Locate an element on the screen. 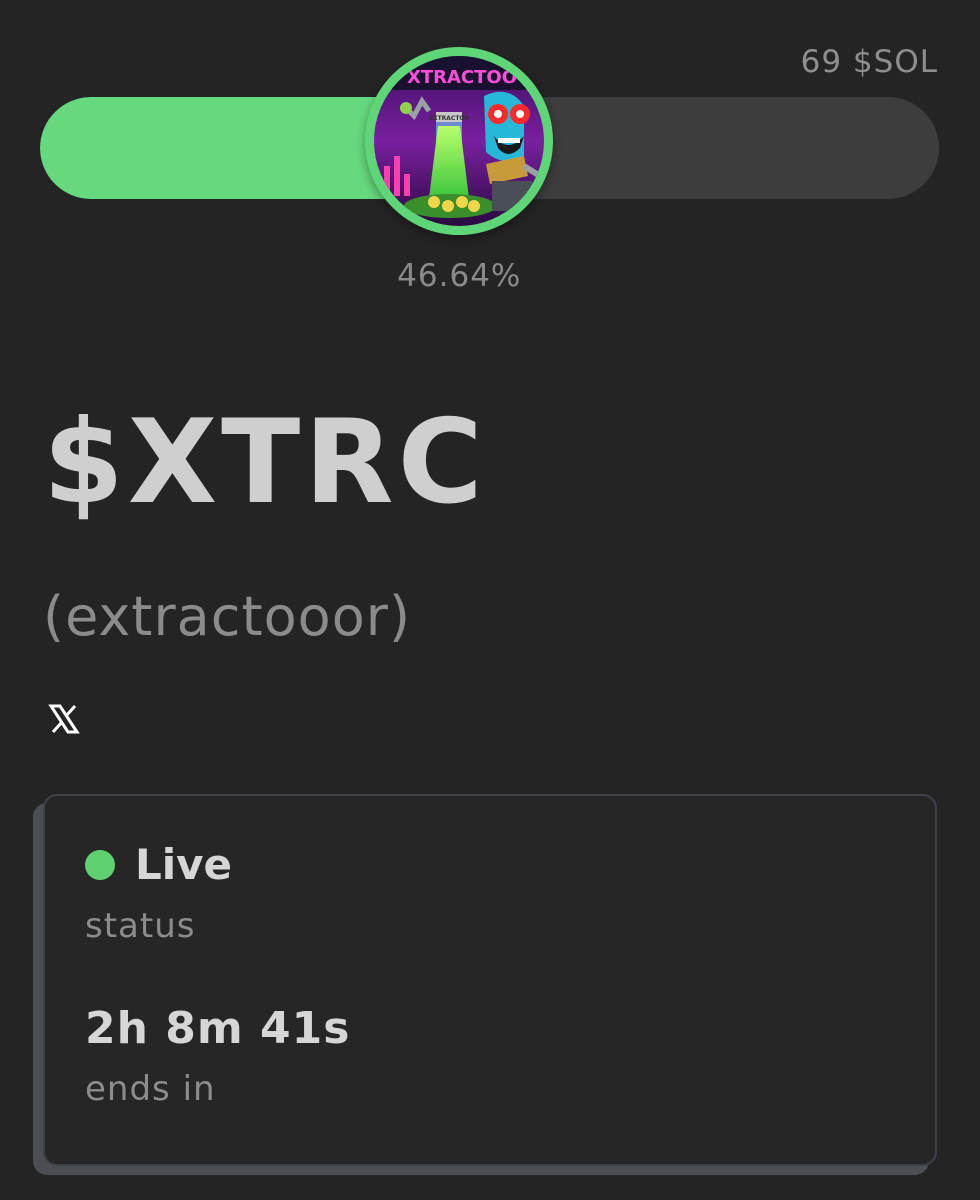 The width and height of the screenshot is (980, 1200). goal-label: 69 $SOL is located at coordinates (869, 62).